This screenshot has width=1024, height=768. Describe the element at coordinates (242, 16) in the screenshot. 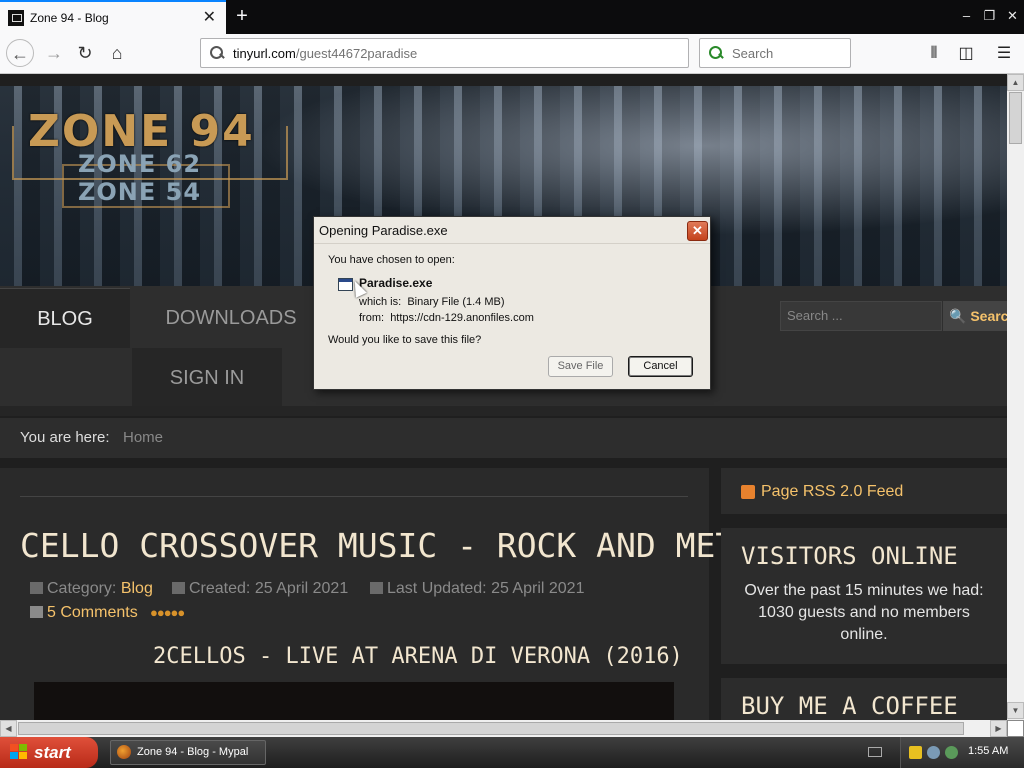

I see `new-tab-button: +` at that location.